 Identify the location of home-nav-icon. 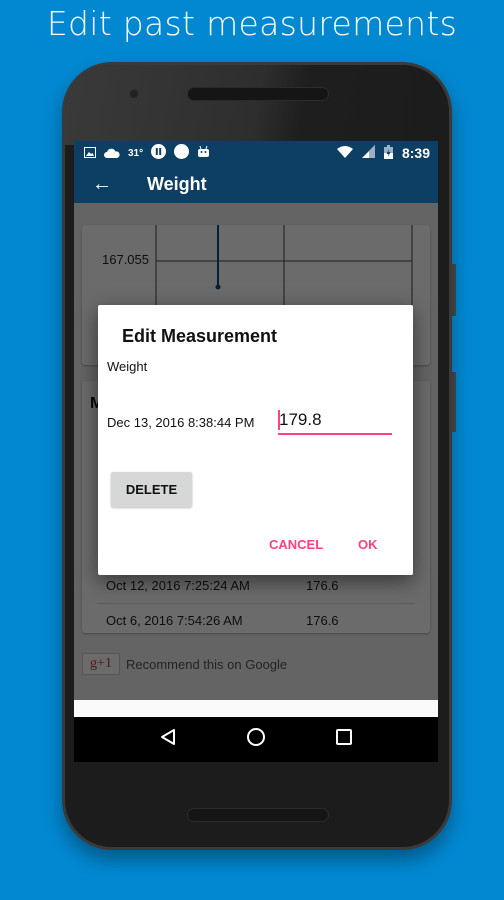
(256, 739).